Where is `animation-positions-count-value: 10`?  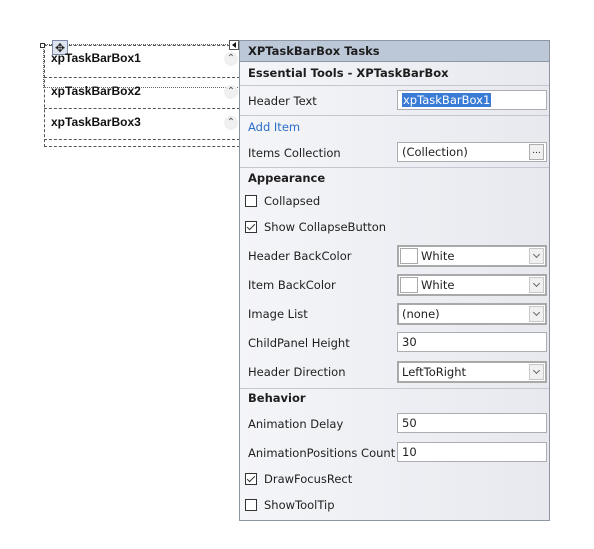 animation-positions-count-value: 10 is located at coordinates (409, 452).